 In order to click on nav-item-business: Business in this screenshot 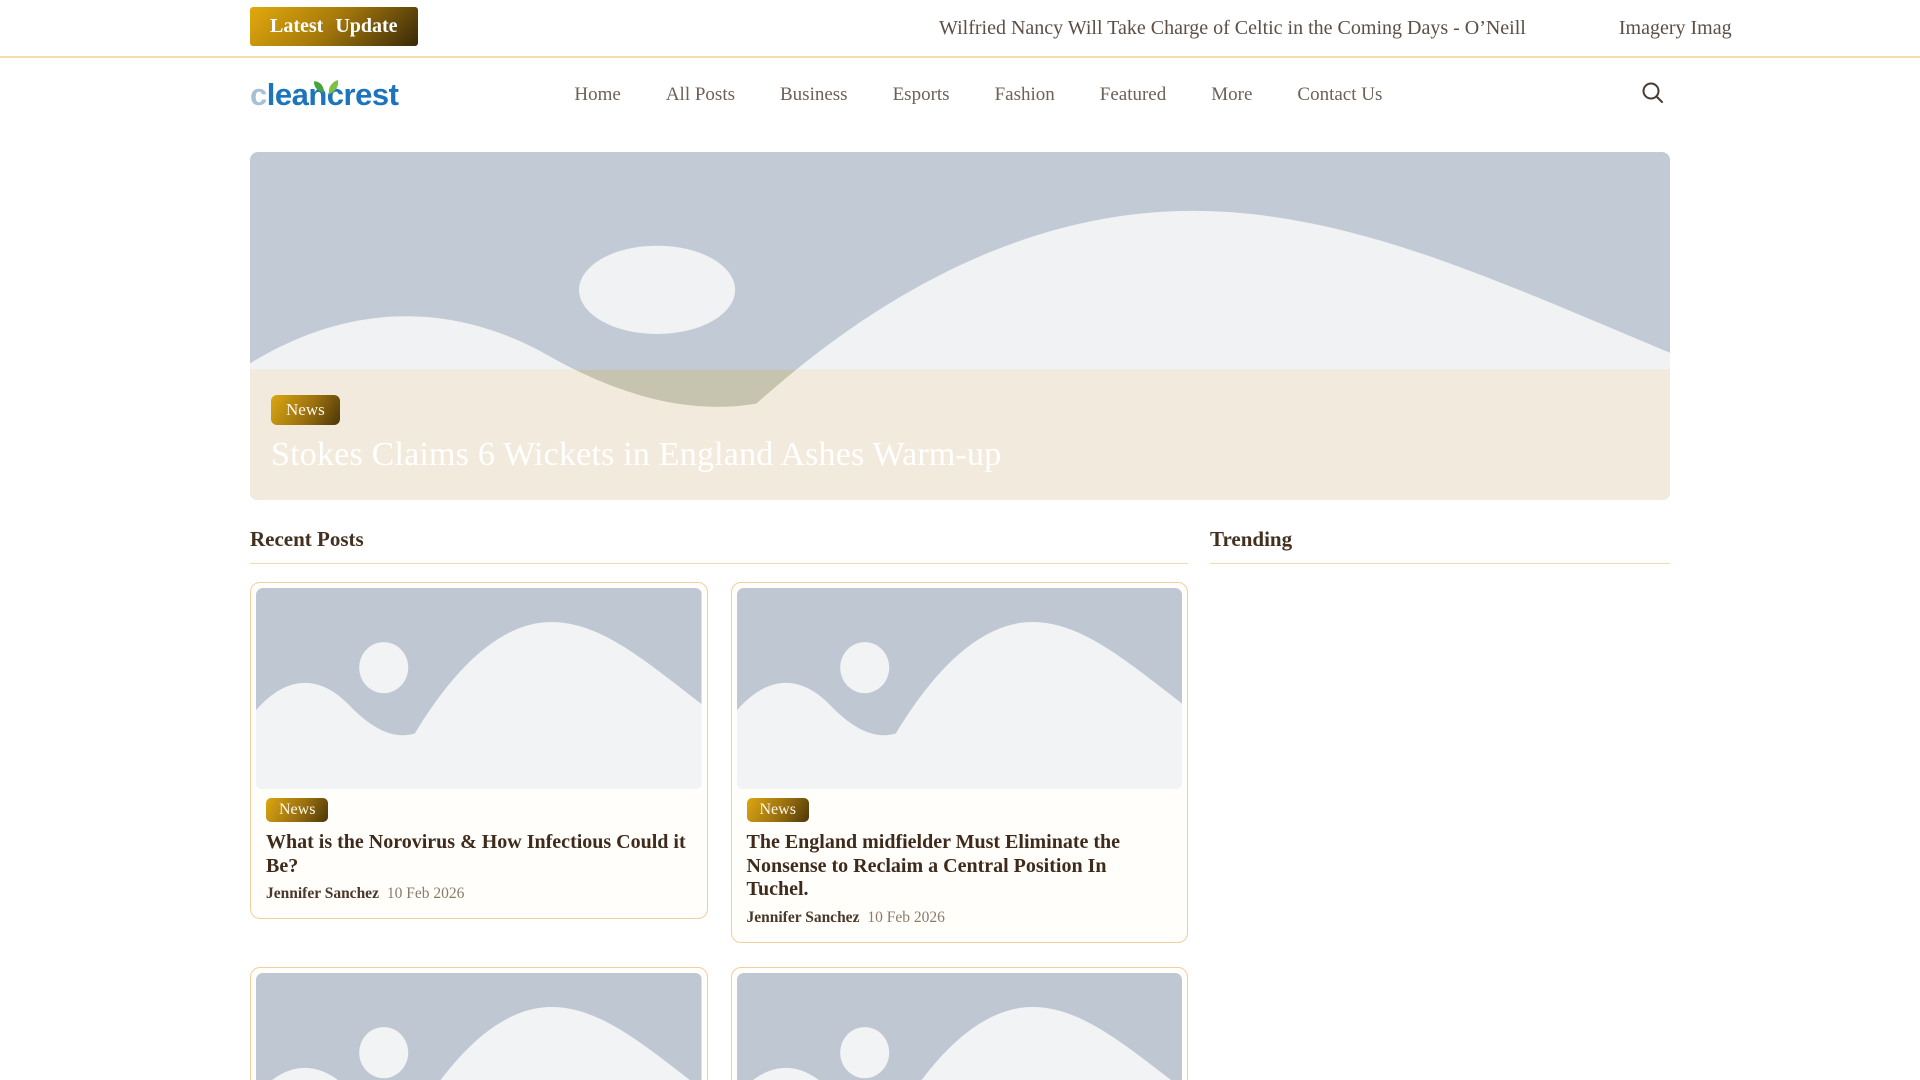, I will do `click(814, 95)`.